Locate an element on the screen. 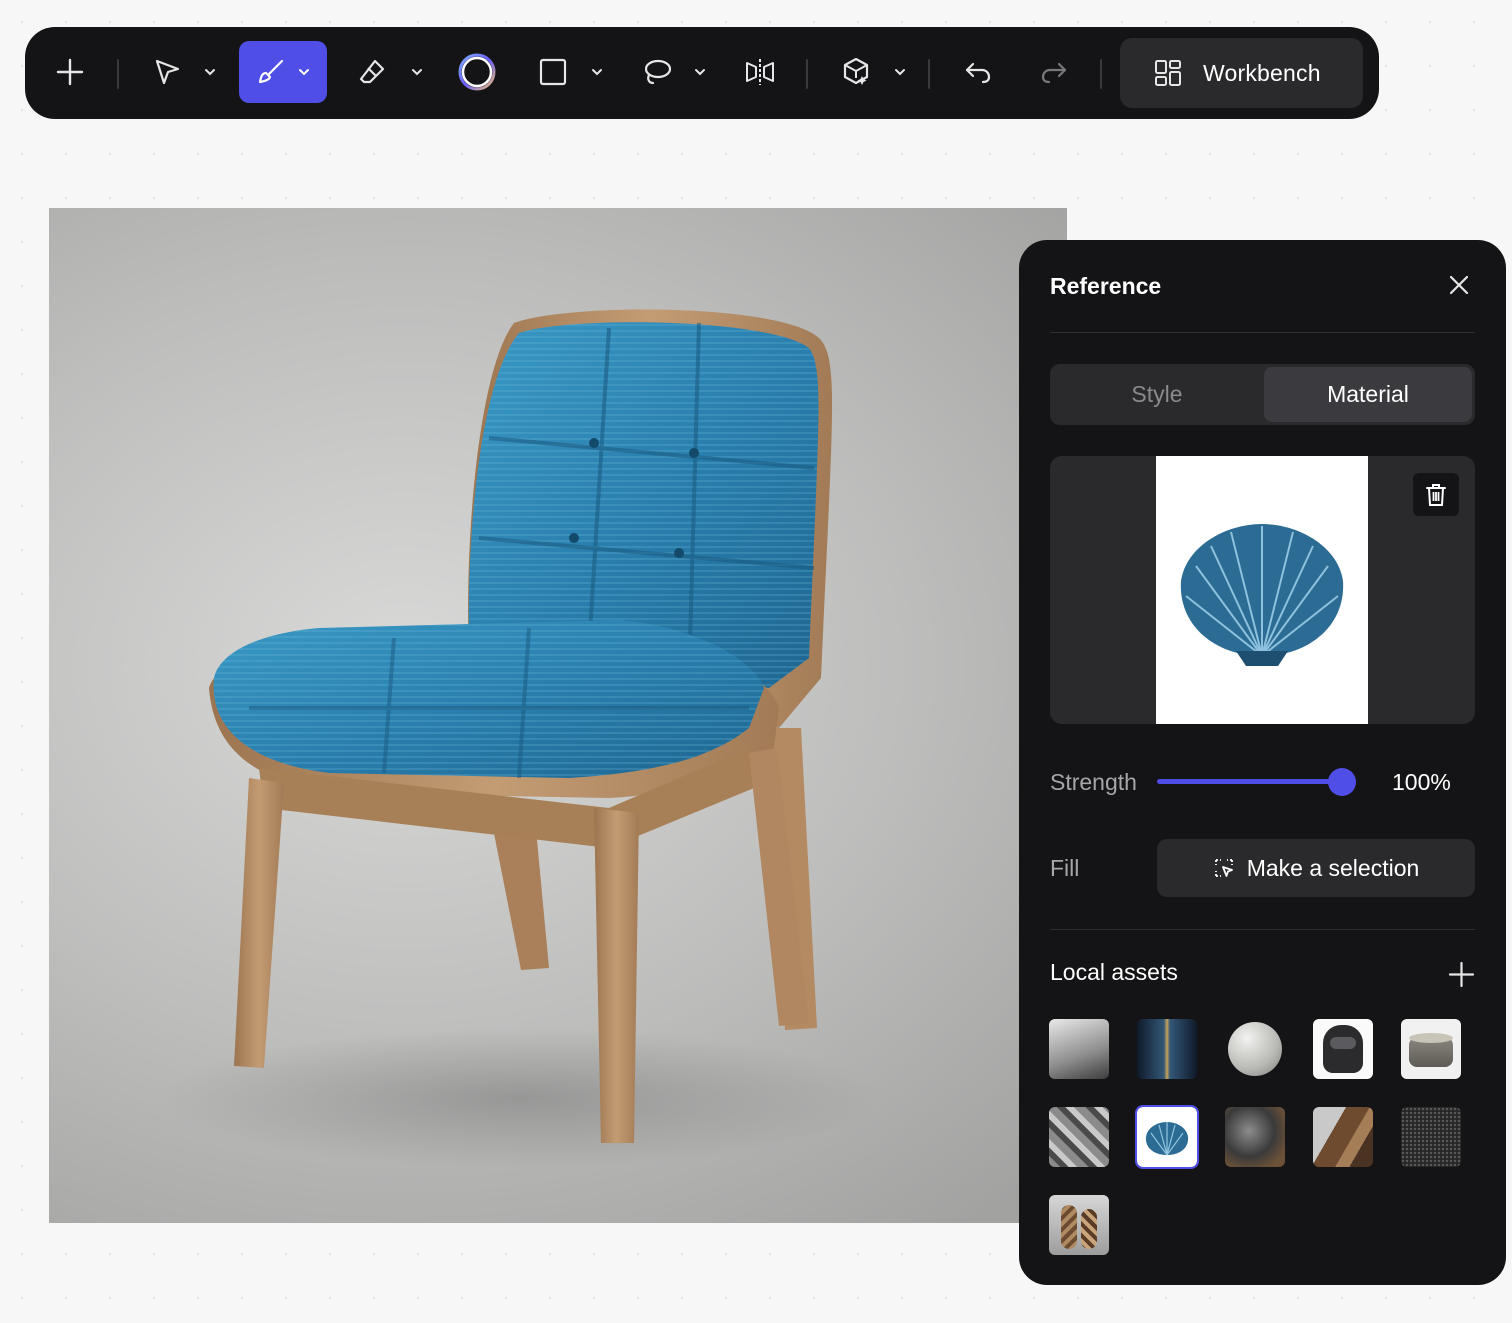 This screenshot has height=1323, width=1512. rectangle-tool-button is located at coordinates (553, 72).